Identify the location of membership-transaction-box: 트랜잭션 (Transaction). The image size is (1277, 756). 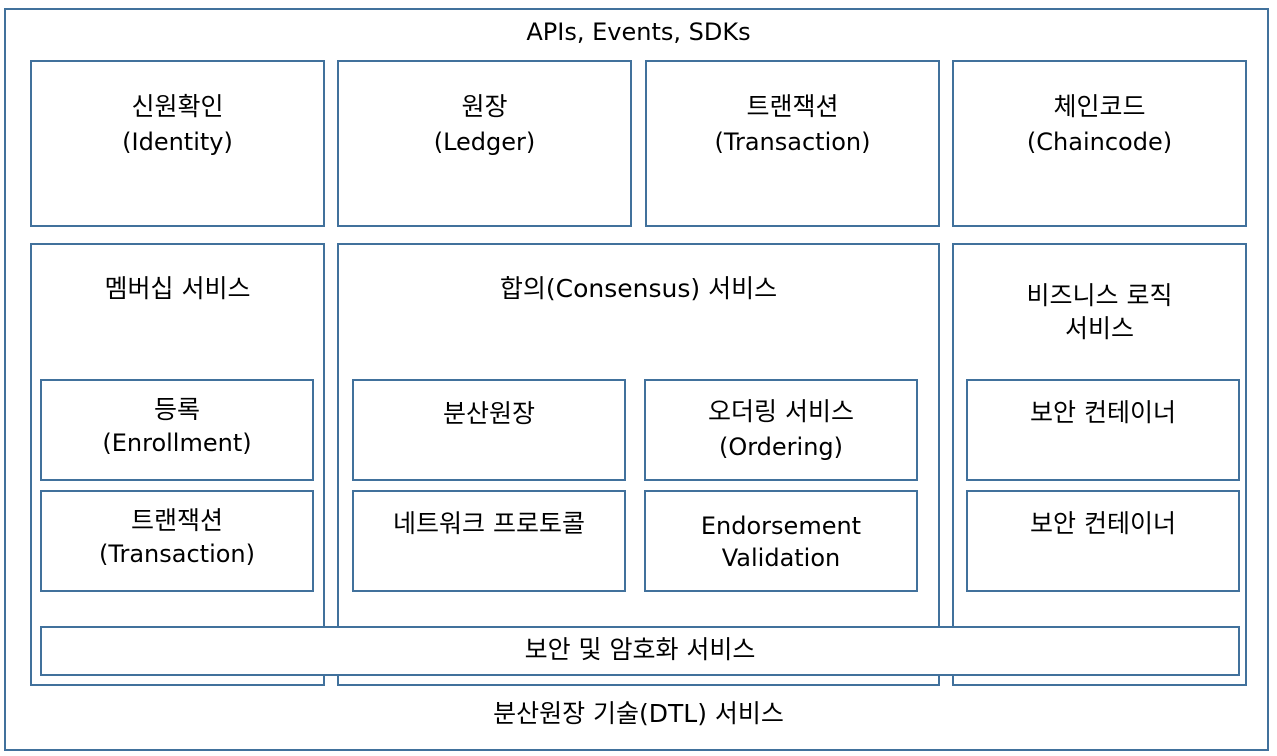
(177, 541).